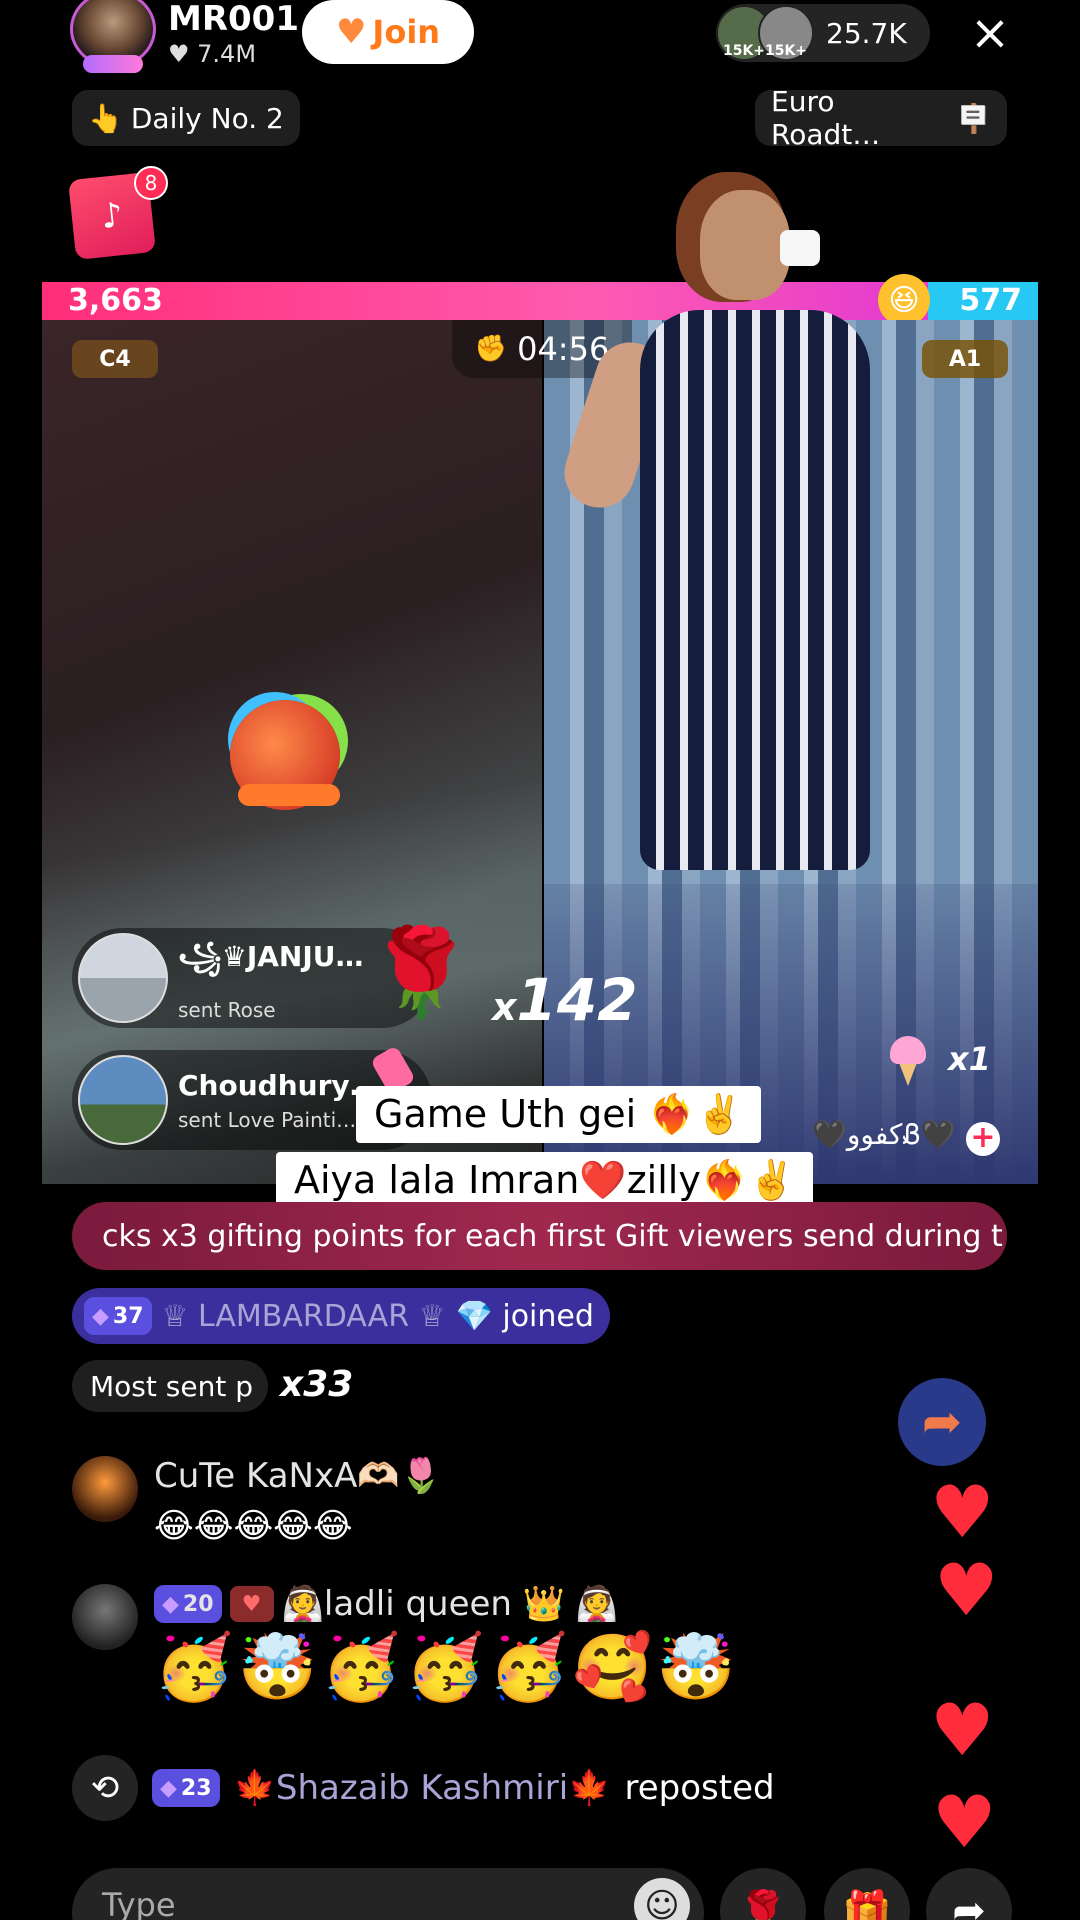  What do you see at coordinates (115, 359) in the screenshot?
I see `left-tag: C4` at bounding box center [115, 359].